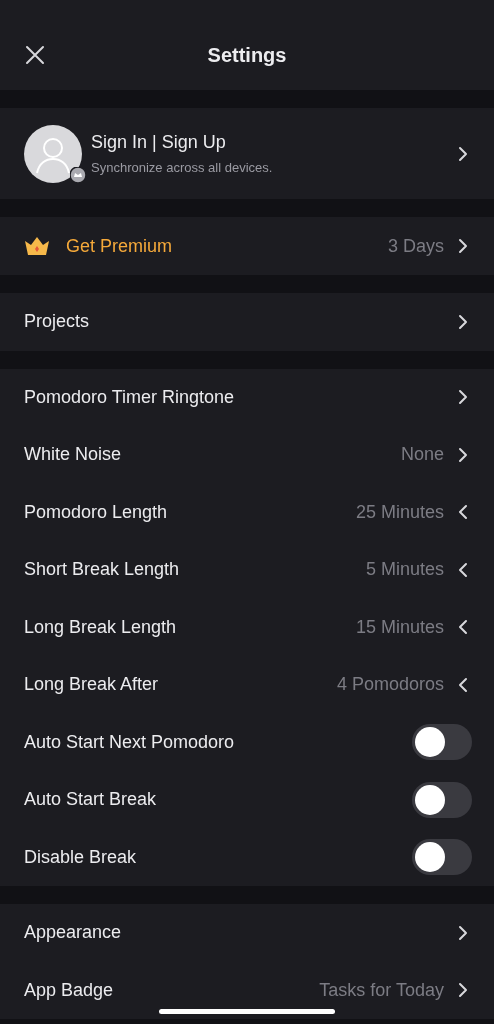 This screenshot has width=494, height=1024. What do you see at coordinates (404, 570) in the screenshot?
I see `row-value: 5 Minutes` at bounding box center [404, 570].